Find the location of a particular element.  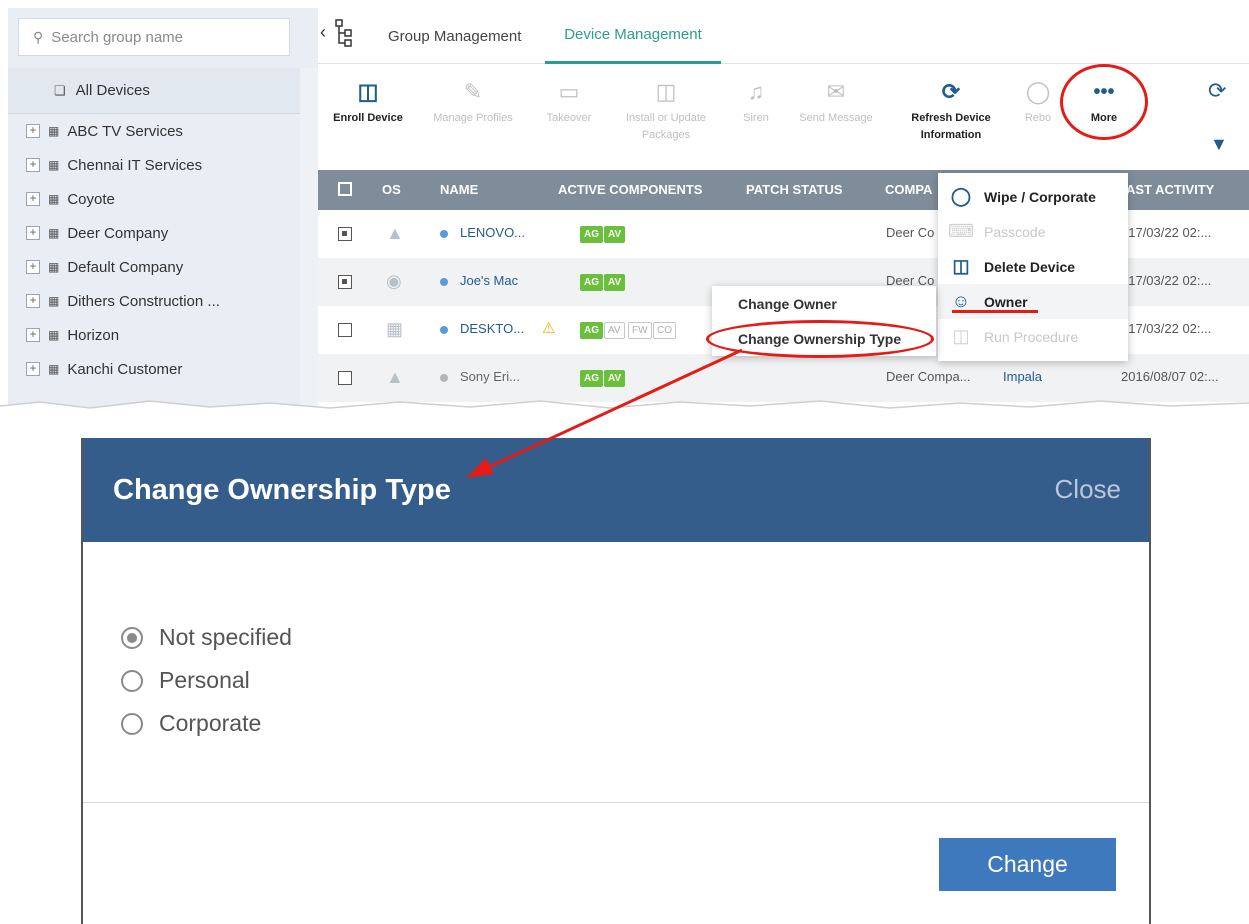

radio-personal is located at coordinates (132, 680).